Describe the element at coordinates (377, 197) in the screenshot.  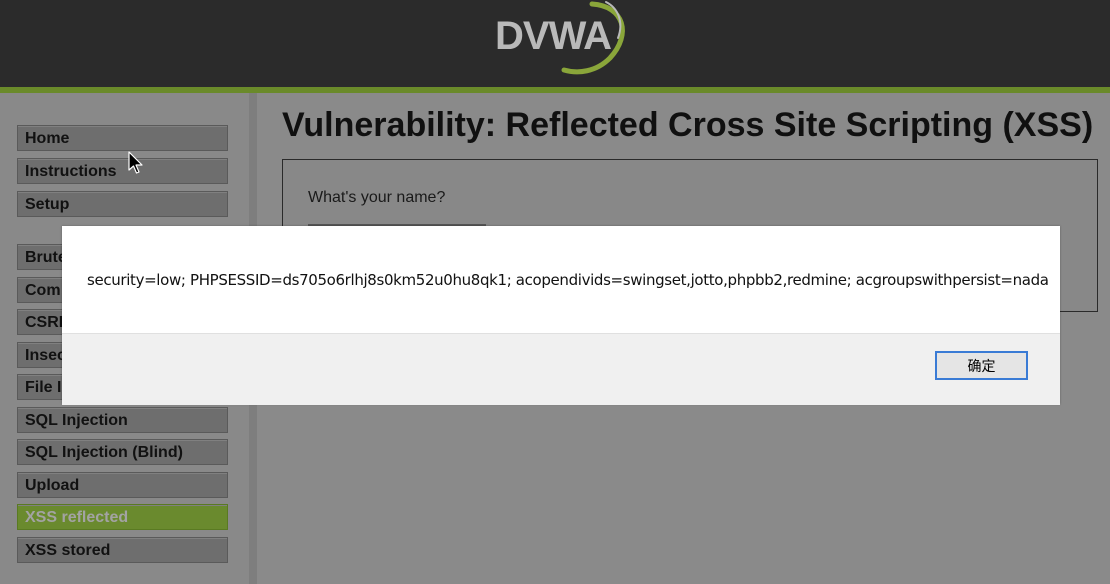
I see `name-label: What's your name?` at that location.